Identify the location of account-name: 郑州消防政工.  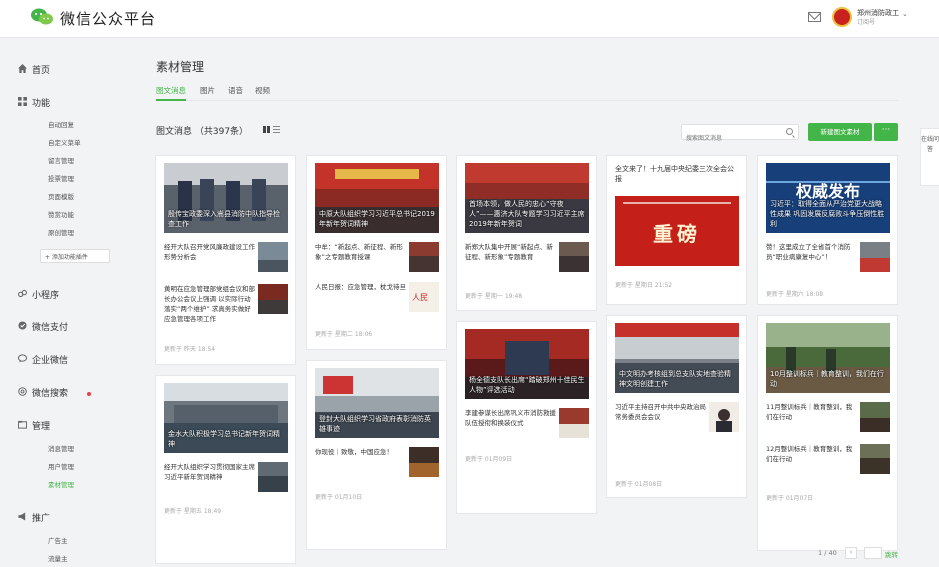
(878, 13).